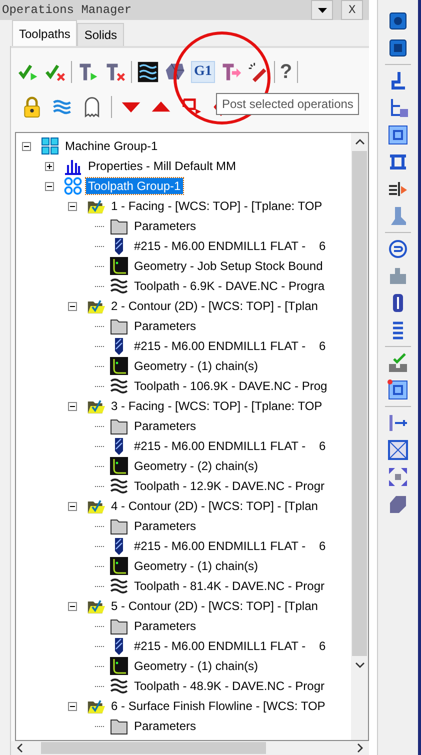 The image size is (421, 755). I want to click on tree-item: Machine Group-1, so click(111, 146).